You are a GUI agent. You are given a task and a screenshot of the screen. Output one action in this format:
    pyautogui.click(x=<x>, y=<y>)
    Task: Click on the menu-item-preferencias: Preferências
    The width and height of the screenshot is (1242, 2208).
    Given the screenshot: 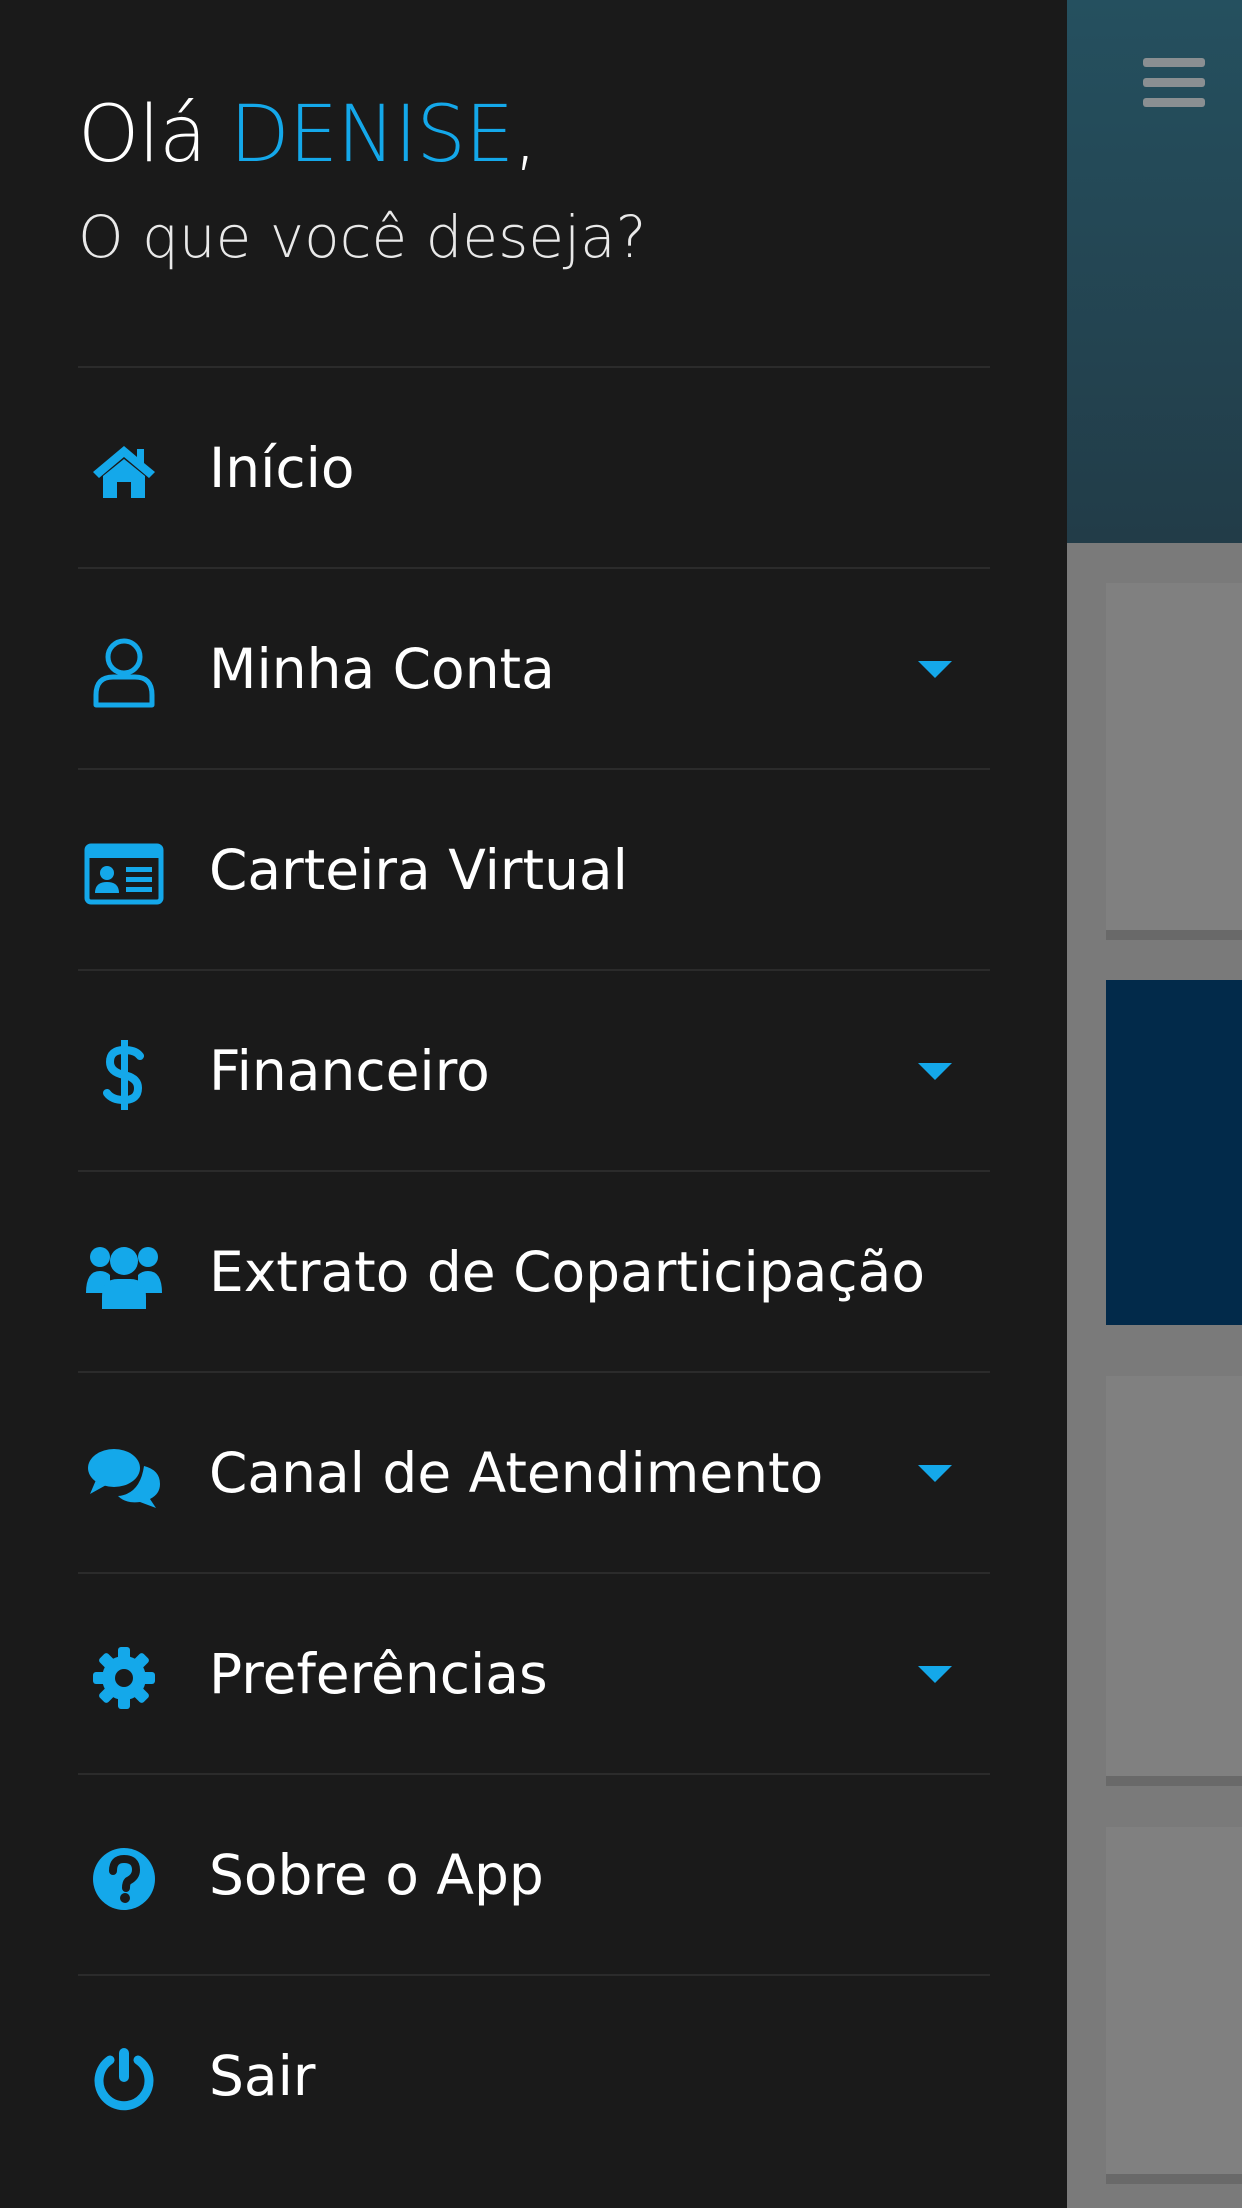 What is the action you would take?
    pyautogui.click(x=534, y=1672)
    